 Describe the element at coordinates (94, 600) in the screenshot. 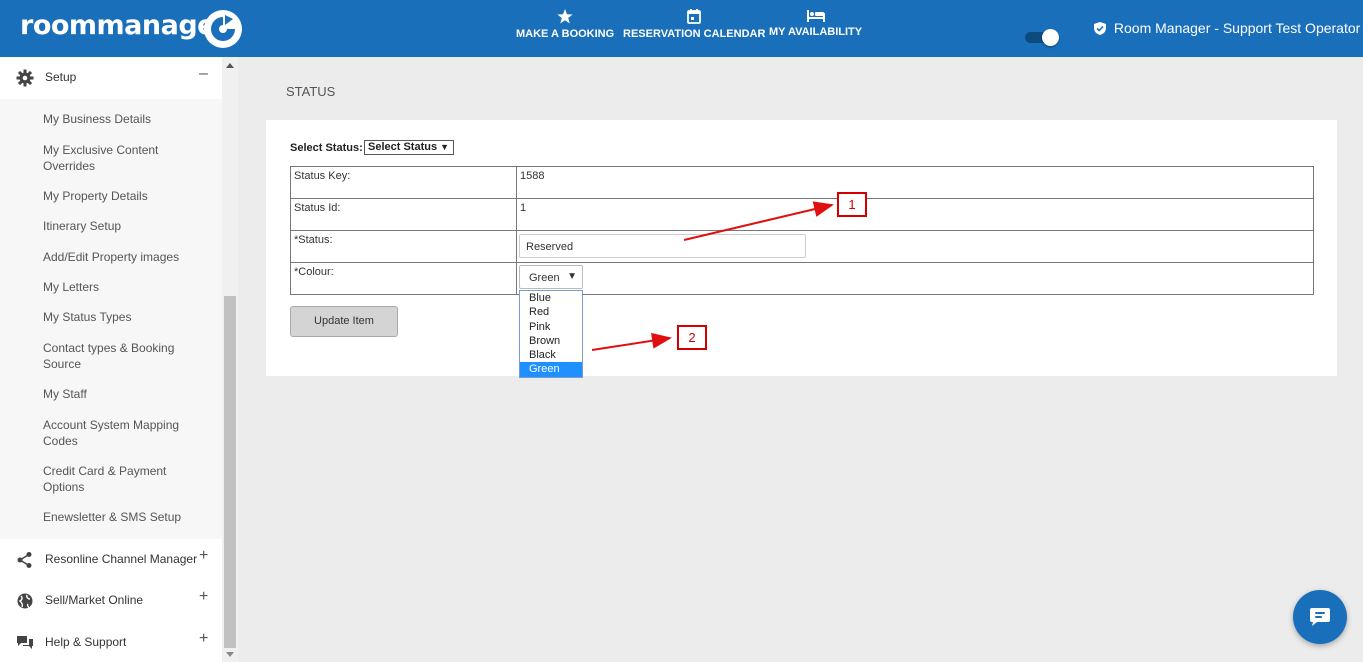

I see `sidebar-section-label: Sell/Market Online` at that location.